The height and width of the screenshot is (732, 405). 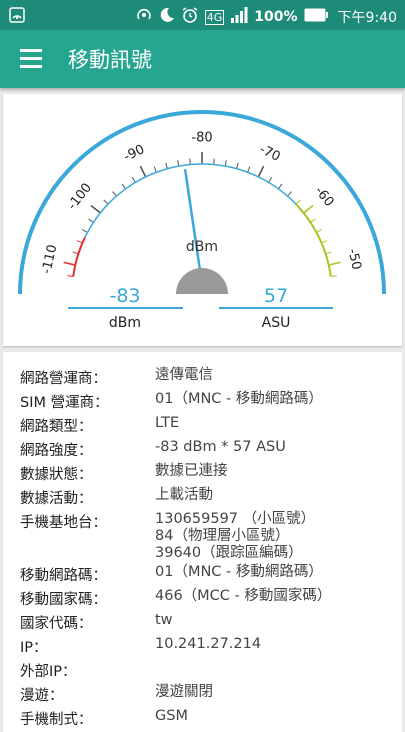 I want to click on page-title: 移動訊號, so click(x=110, y=60).